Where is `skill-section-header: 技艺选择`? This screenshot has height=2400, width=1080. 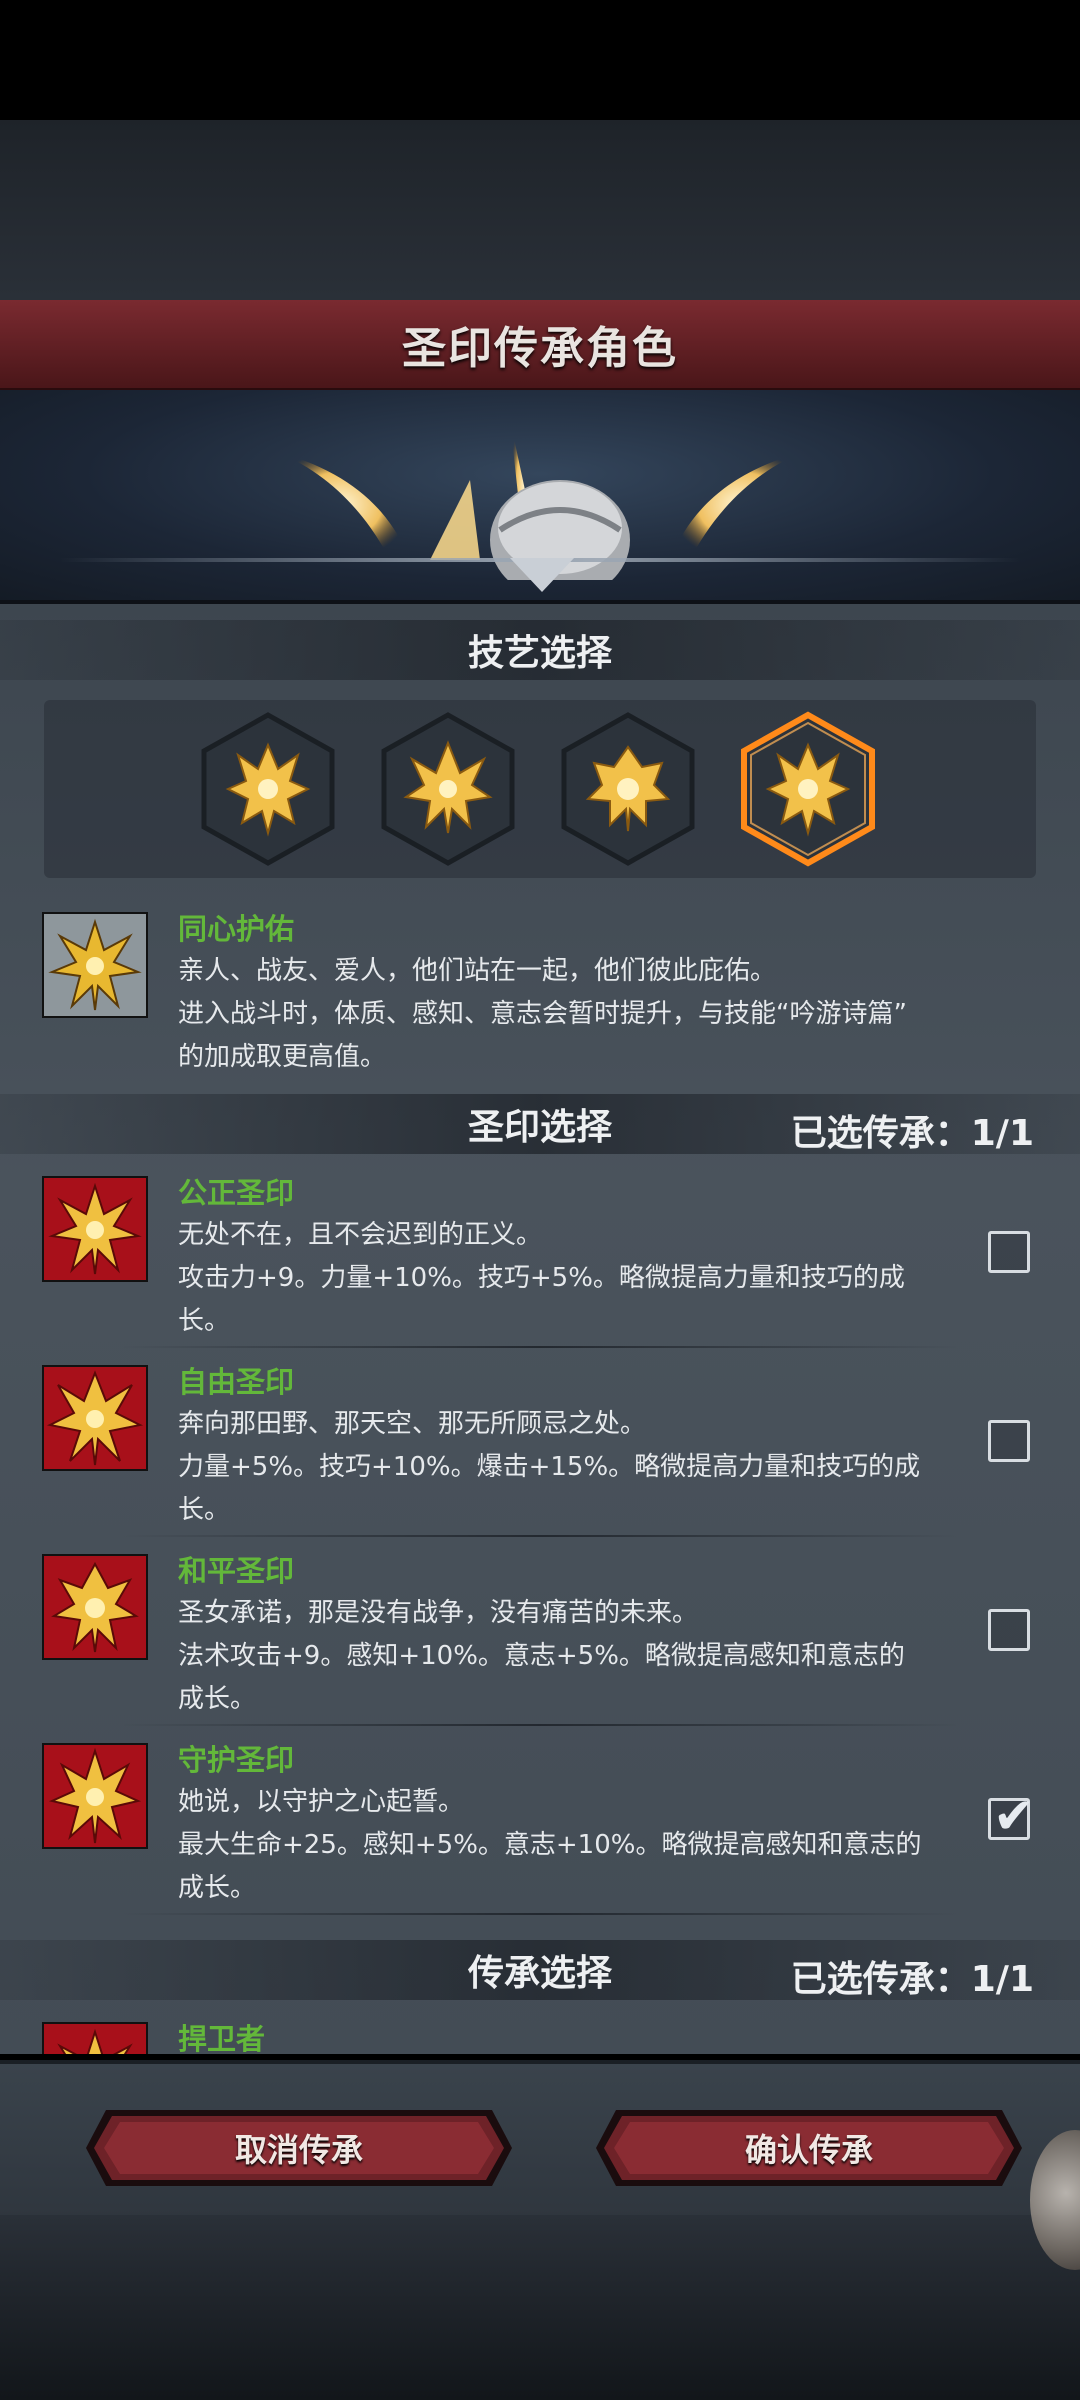 skill-section-header: 技艺选择 is located at coordinates (540, 650).